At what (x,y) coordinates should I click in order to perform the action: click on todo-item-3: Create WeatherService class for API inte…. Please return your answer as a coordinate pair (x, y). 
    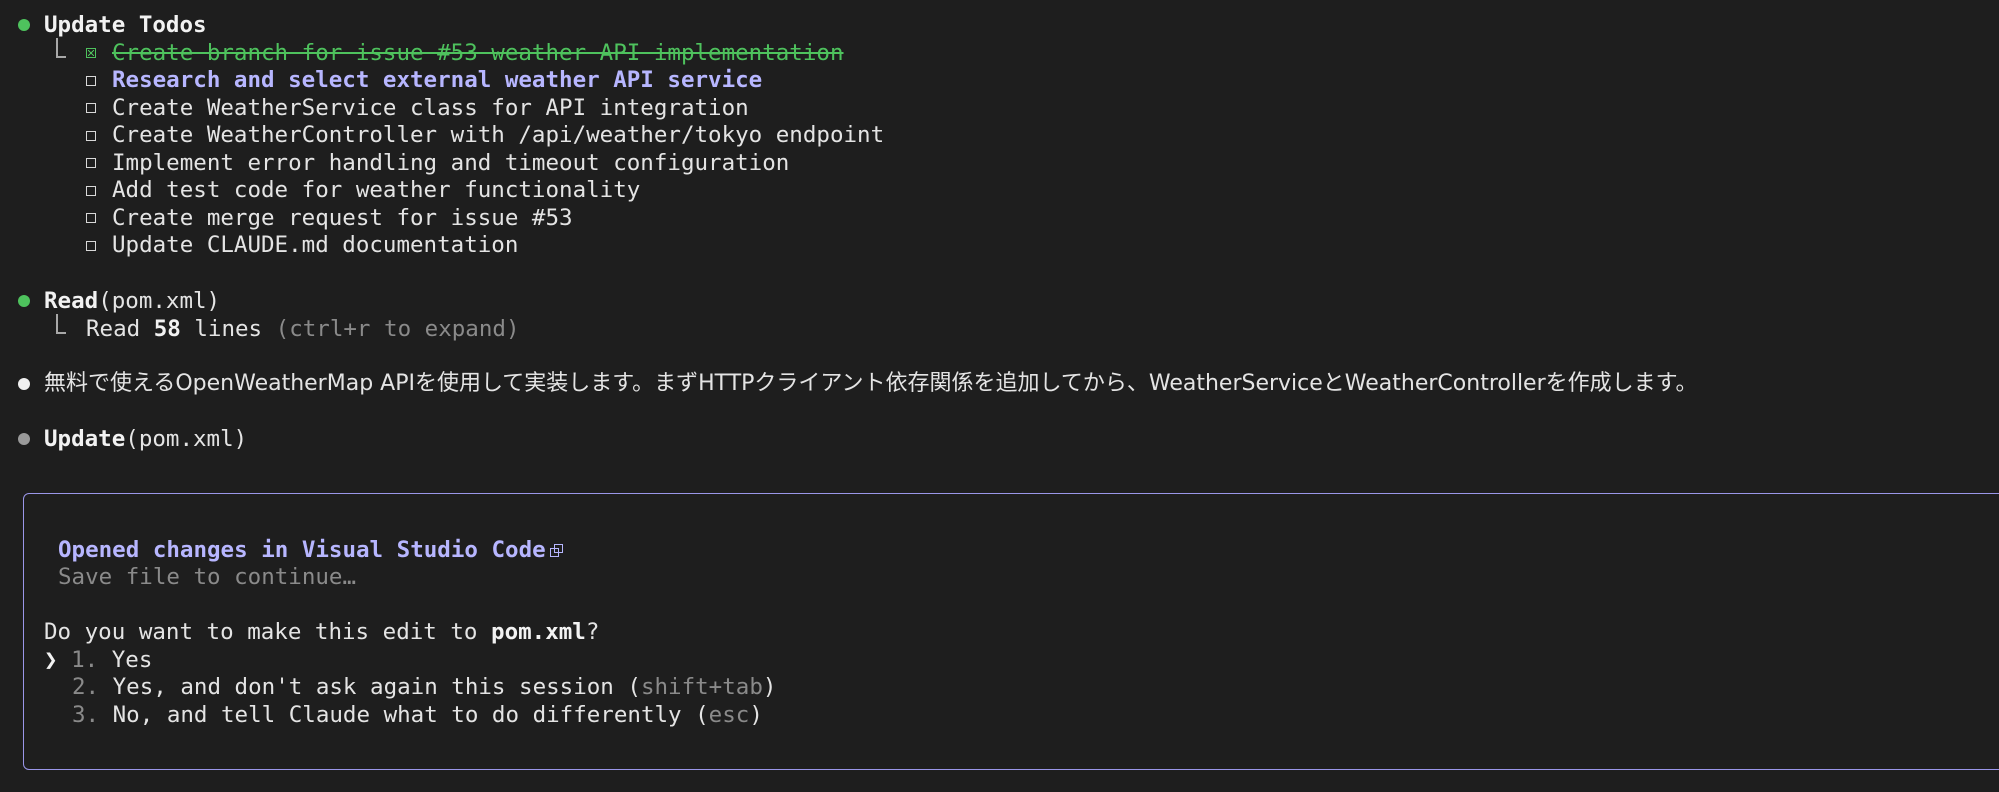
    Looking at the image, I should click on (430, 108).